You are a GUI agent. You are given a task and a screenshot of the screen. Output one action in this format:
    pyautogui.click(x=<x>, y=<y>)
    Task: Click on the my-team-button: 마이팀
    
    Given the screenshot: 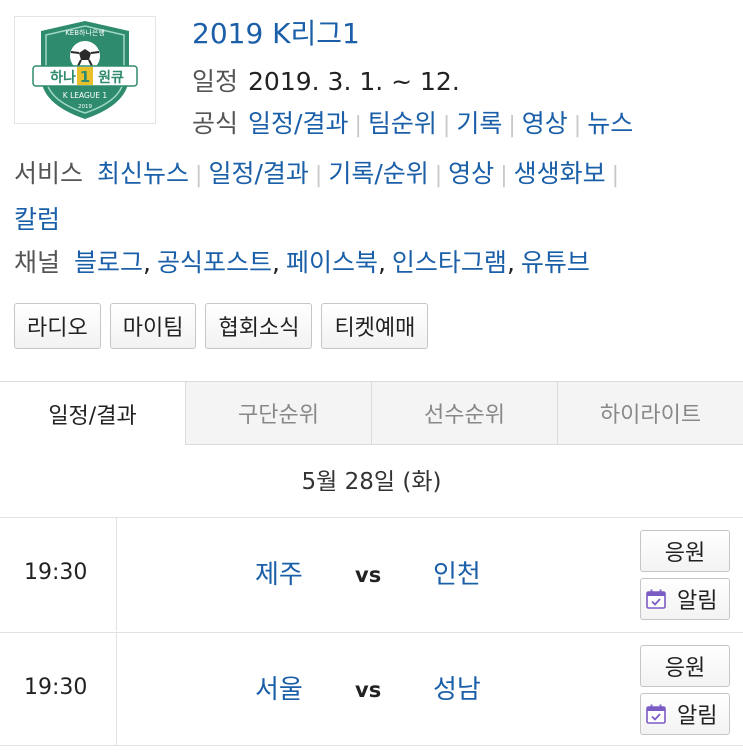 What is the action you would take?
    pyautogui.click(x=153, y=326)
    